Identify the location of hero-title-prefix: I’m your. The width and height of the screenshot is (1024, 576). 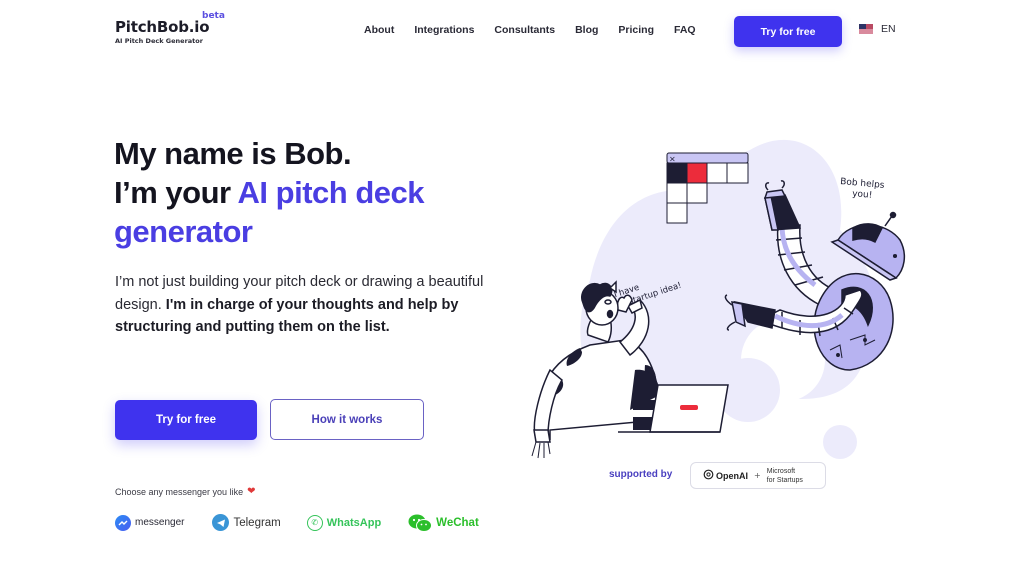
(176, 192).